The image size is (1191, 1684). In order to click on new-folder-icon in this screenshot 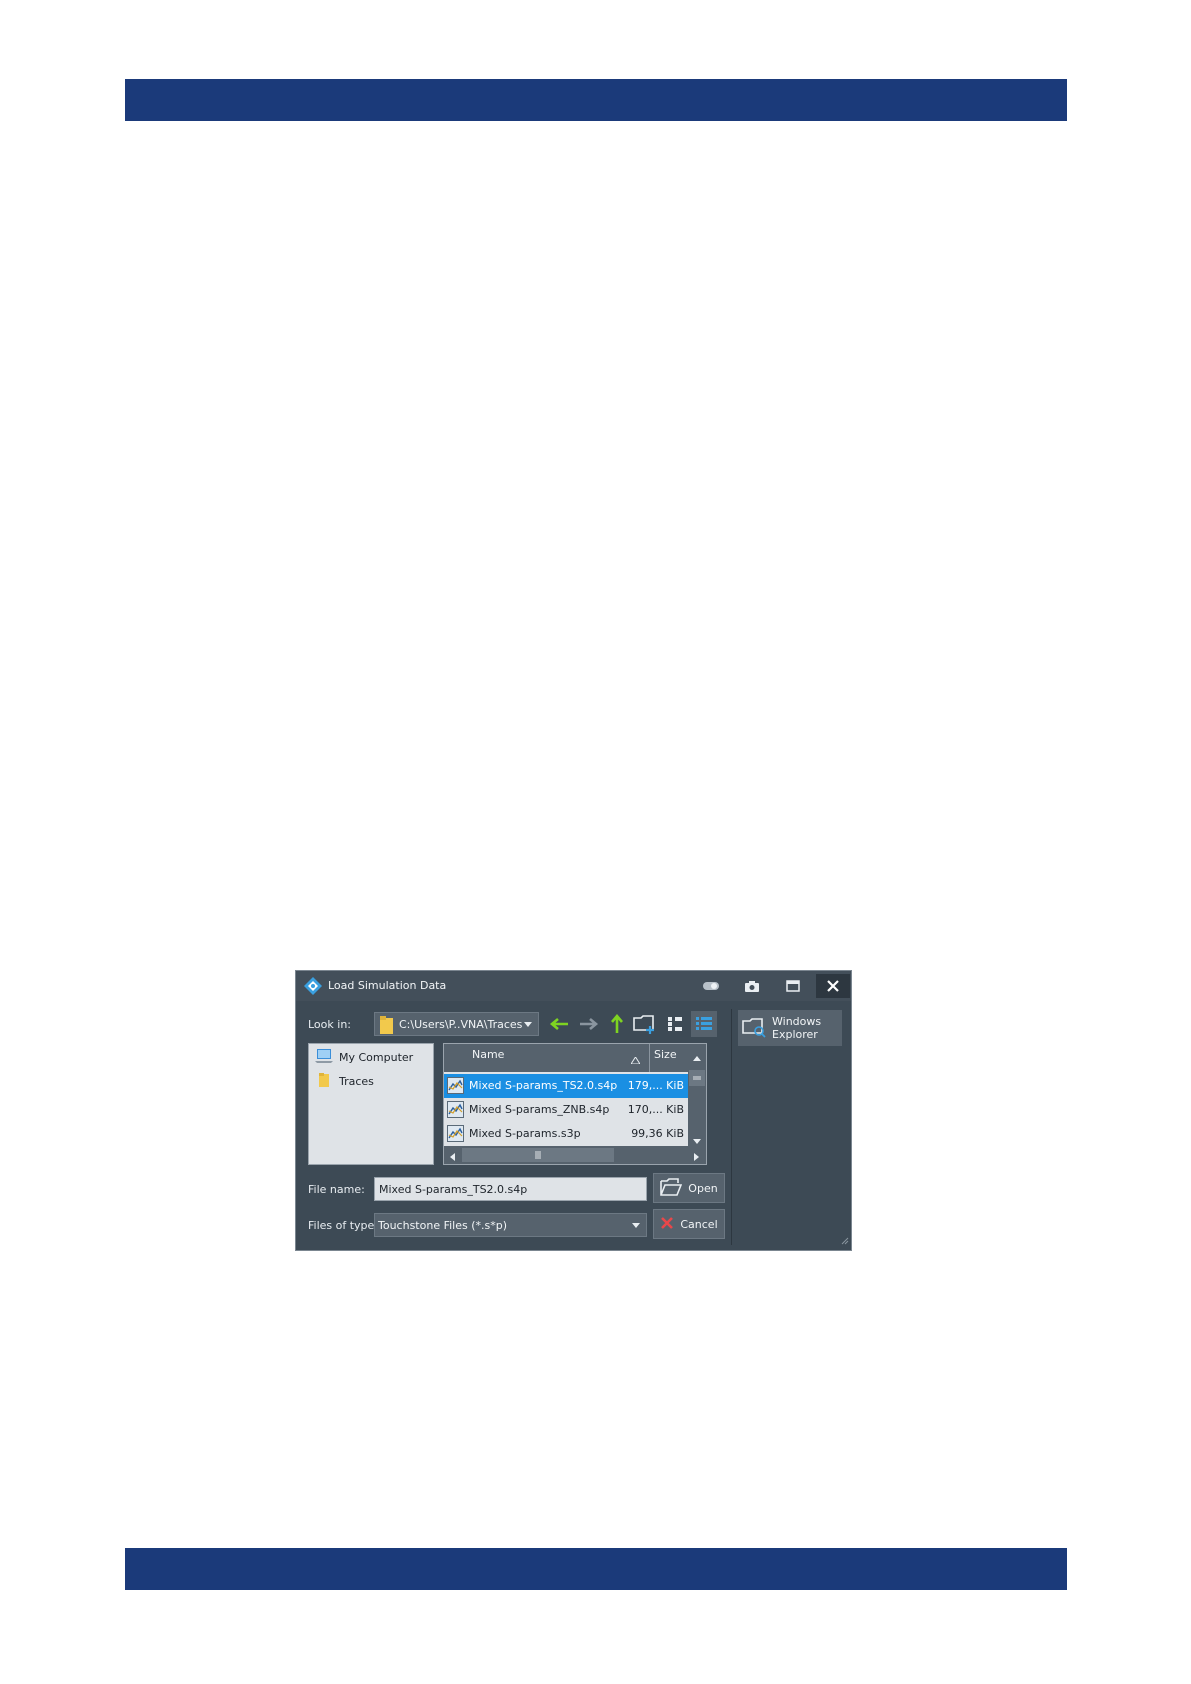, I will do `click(645, 1024)`.